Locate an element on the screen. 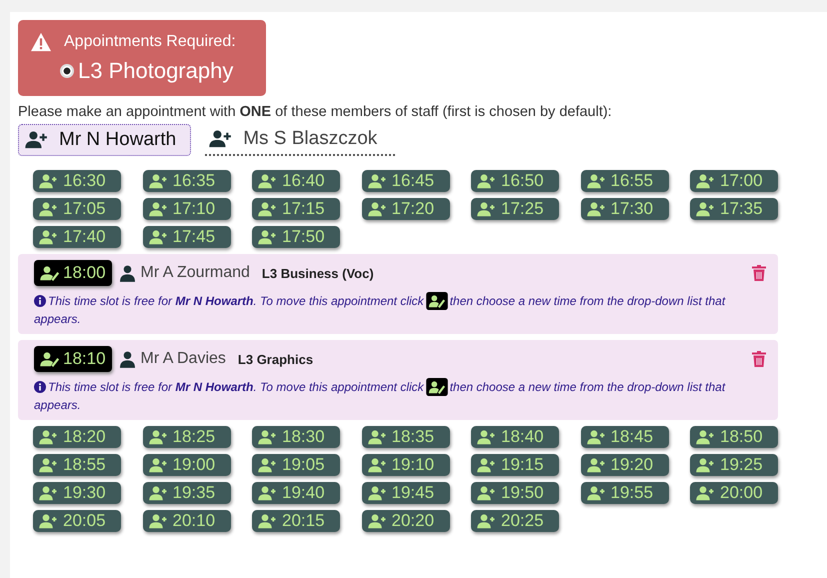 The image size is (827, 578). time-slot-button: 19:20 is located at coordinates (624, 465).